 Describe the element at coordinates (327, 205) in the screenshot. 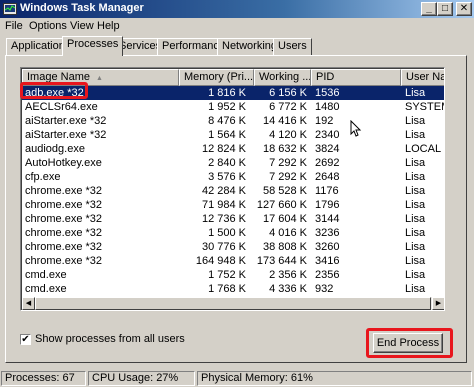

I see `cell-pid: 1796` at that location.